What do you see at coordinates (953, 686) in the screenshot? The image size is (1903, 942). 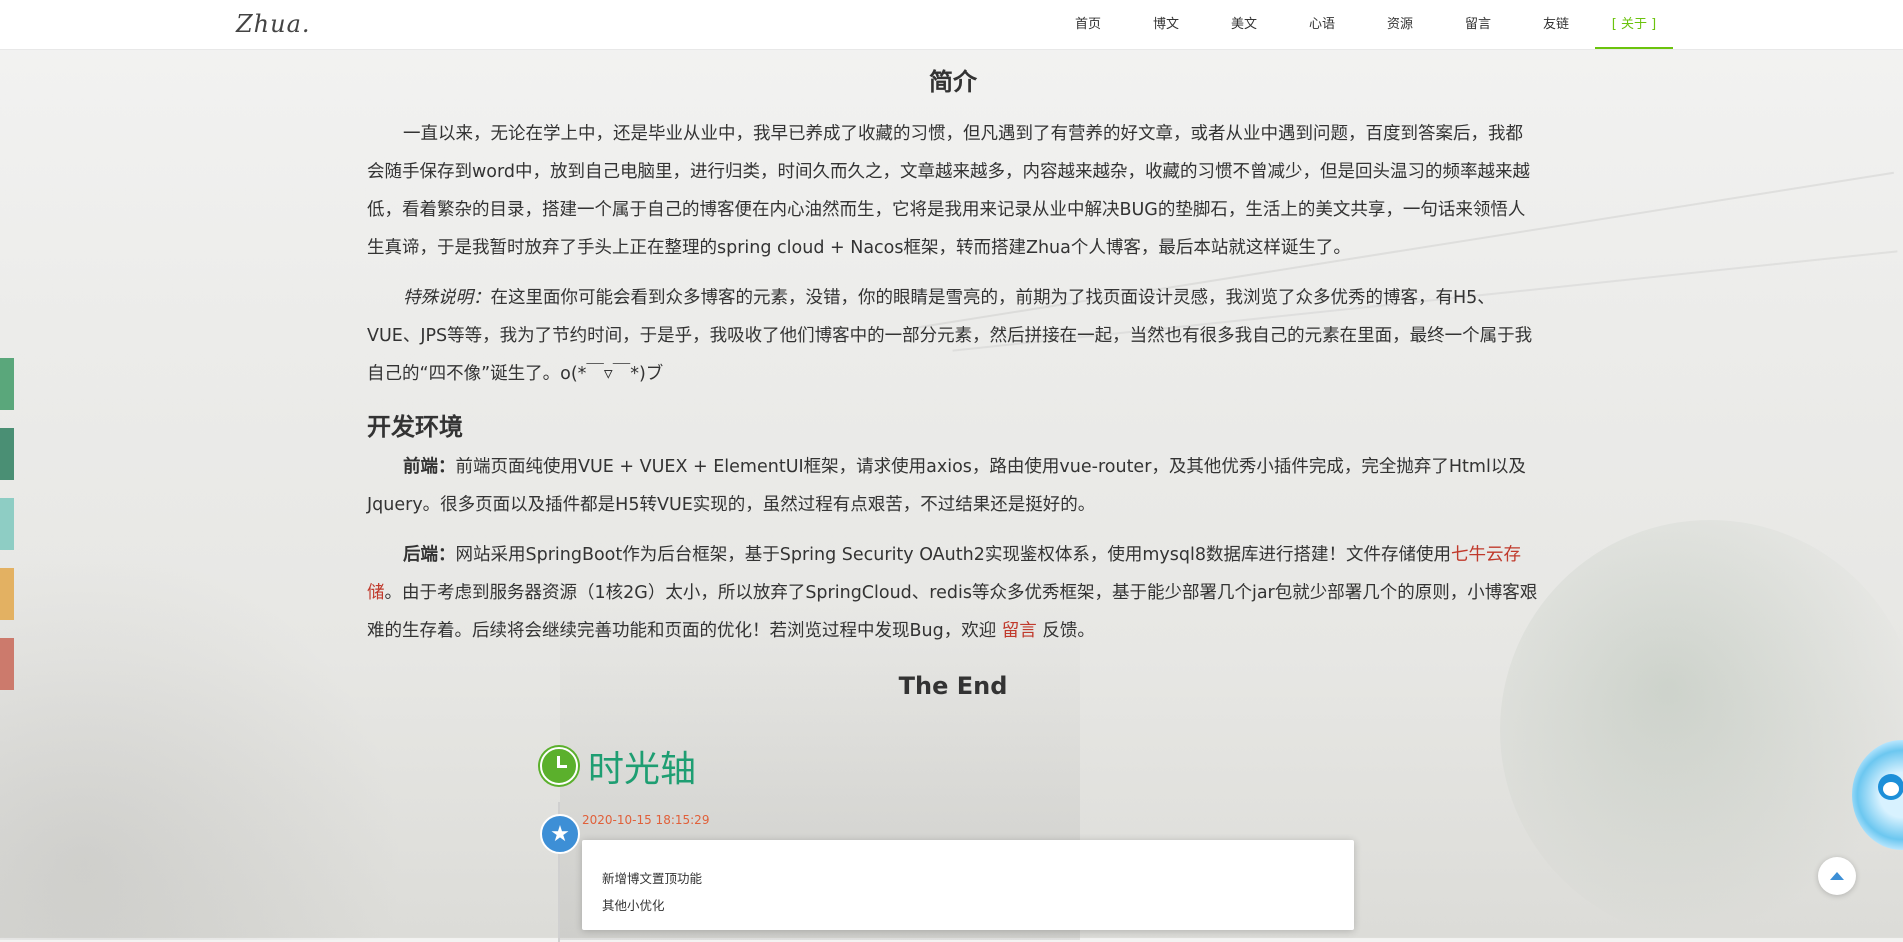 I see `the-end-heading: The End` at bounding box center [953, 686].